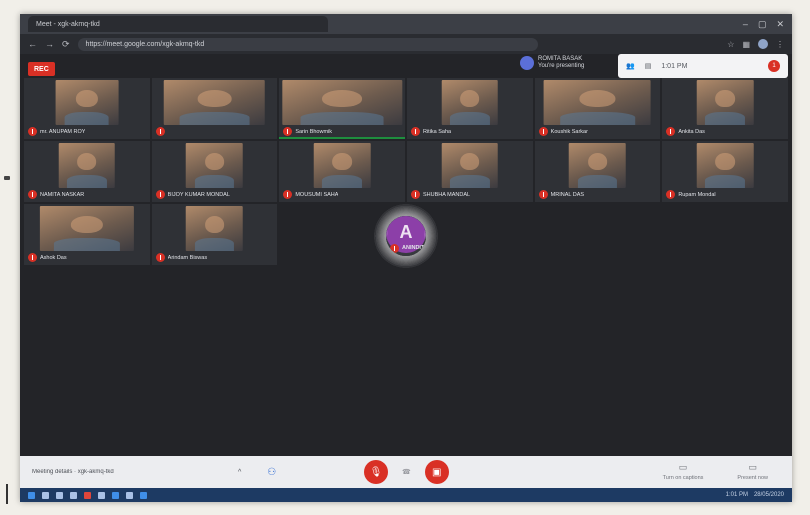 The width and height of the screenshot is (810, 515). I want to click on participant-name: mr. ANUPAM ROY, so click(63, 131).